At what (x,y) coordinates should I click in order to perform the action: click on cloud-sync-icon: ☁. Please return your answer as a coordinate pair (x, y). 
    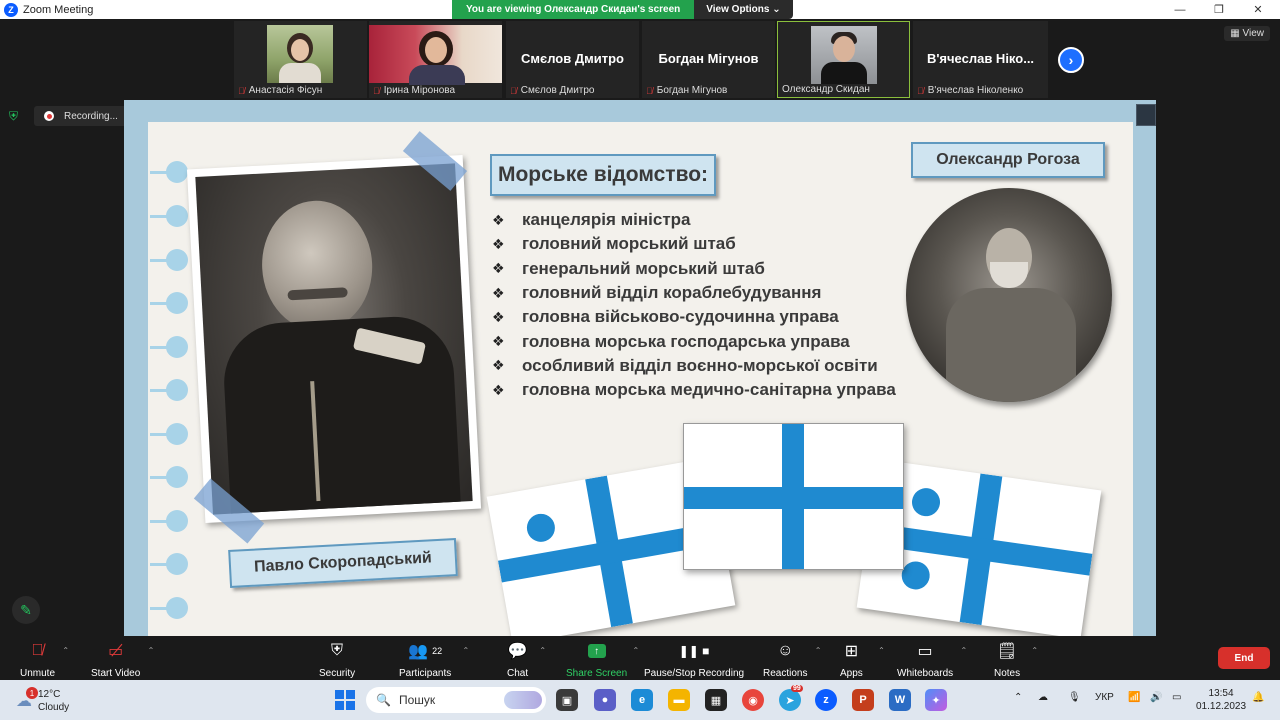
    Looking at the image, I should click on (1043, 697).